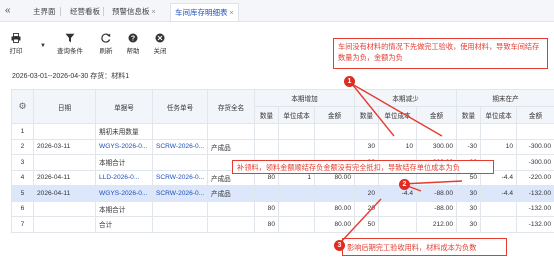  I want to click on row-index-cell: 4, so click(22, 177).